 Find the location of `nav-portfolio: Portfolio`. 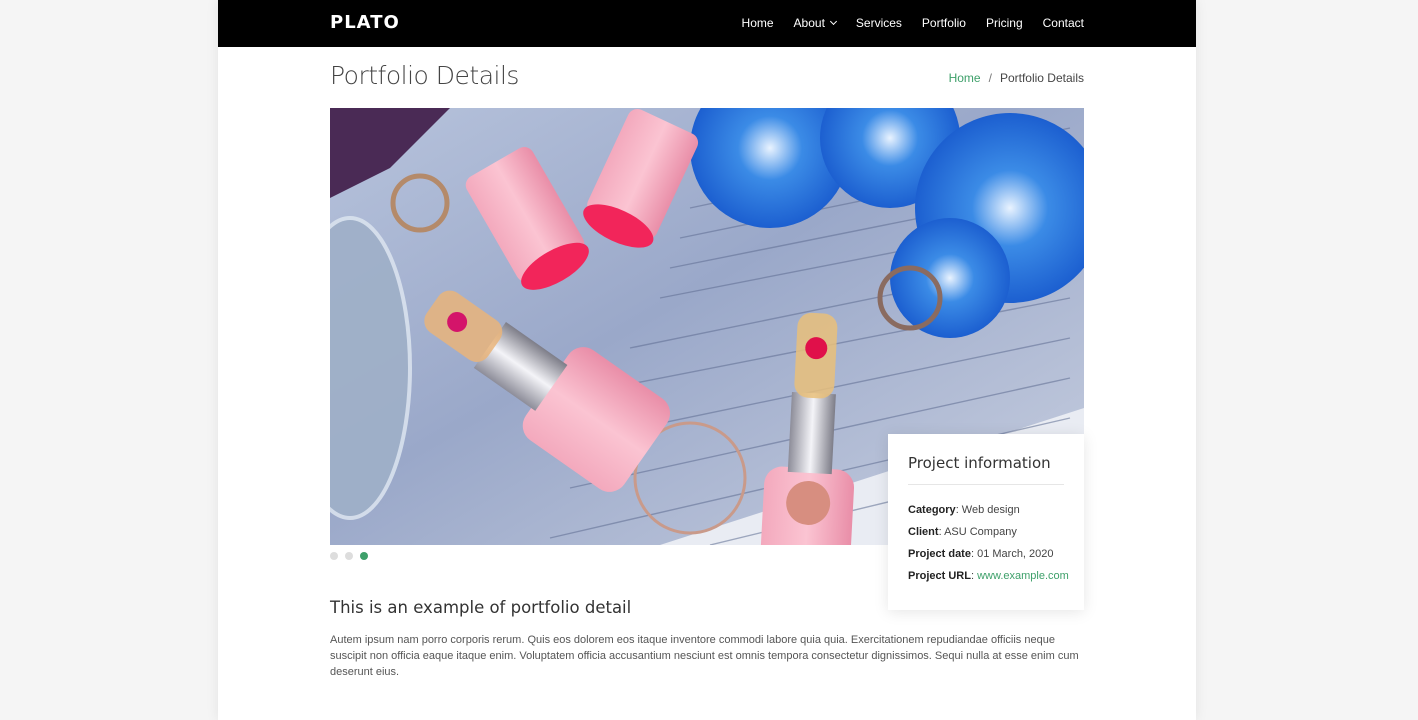

nav-portfolio: Portfolio is located at coordinates (944, 23).